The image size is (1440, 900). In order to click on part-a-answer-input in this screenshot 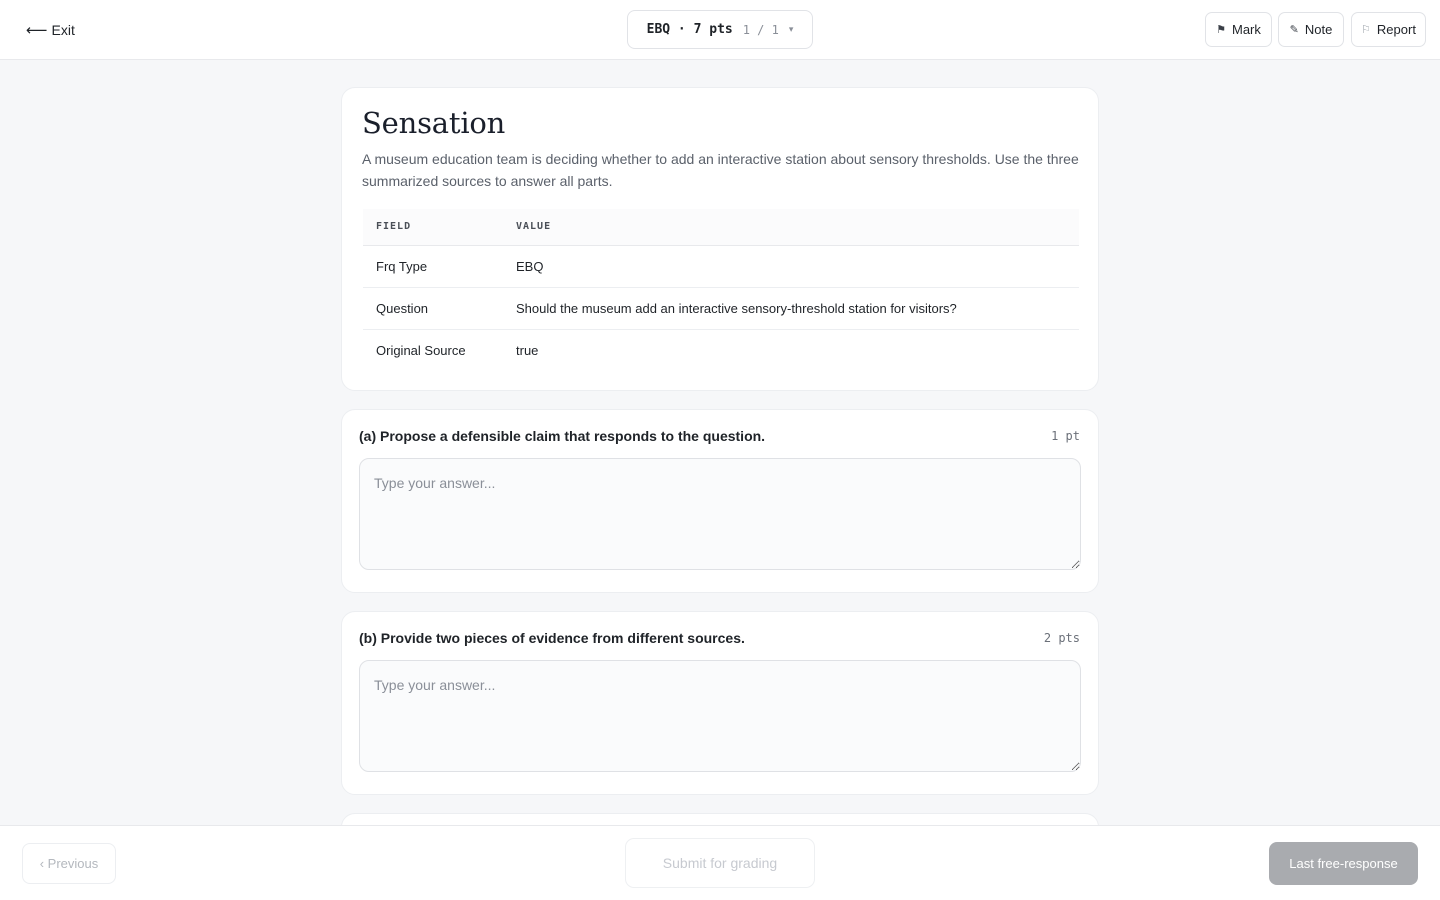, I will do `click(720, 514)`.